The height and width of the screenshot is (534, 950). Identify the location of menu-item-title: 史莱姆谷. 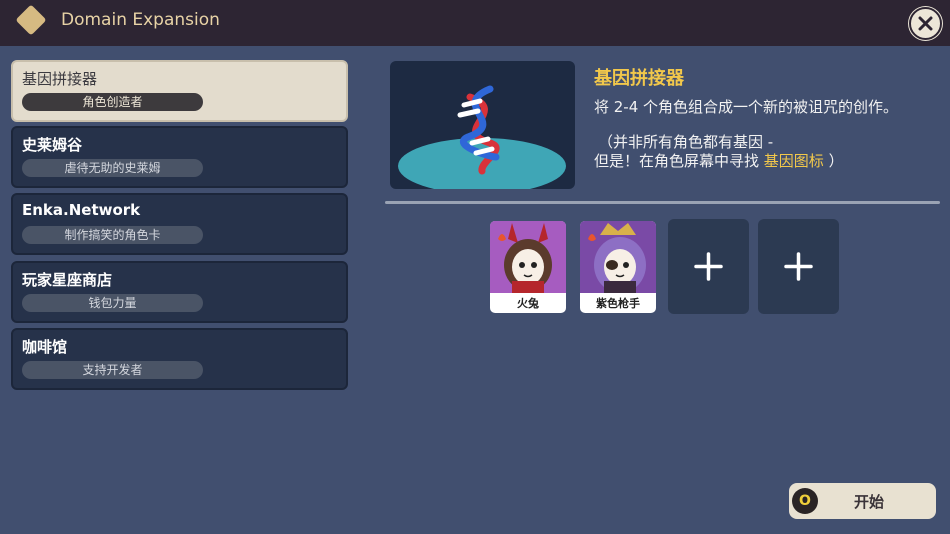
(52, 145).